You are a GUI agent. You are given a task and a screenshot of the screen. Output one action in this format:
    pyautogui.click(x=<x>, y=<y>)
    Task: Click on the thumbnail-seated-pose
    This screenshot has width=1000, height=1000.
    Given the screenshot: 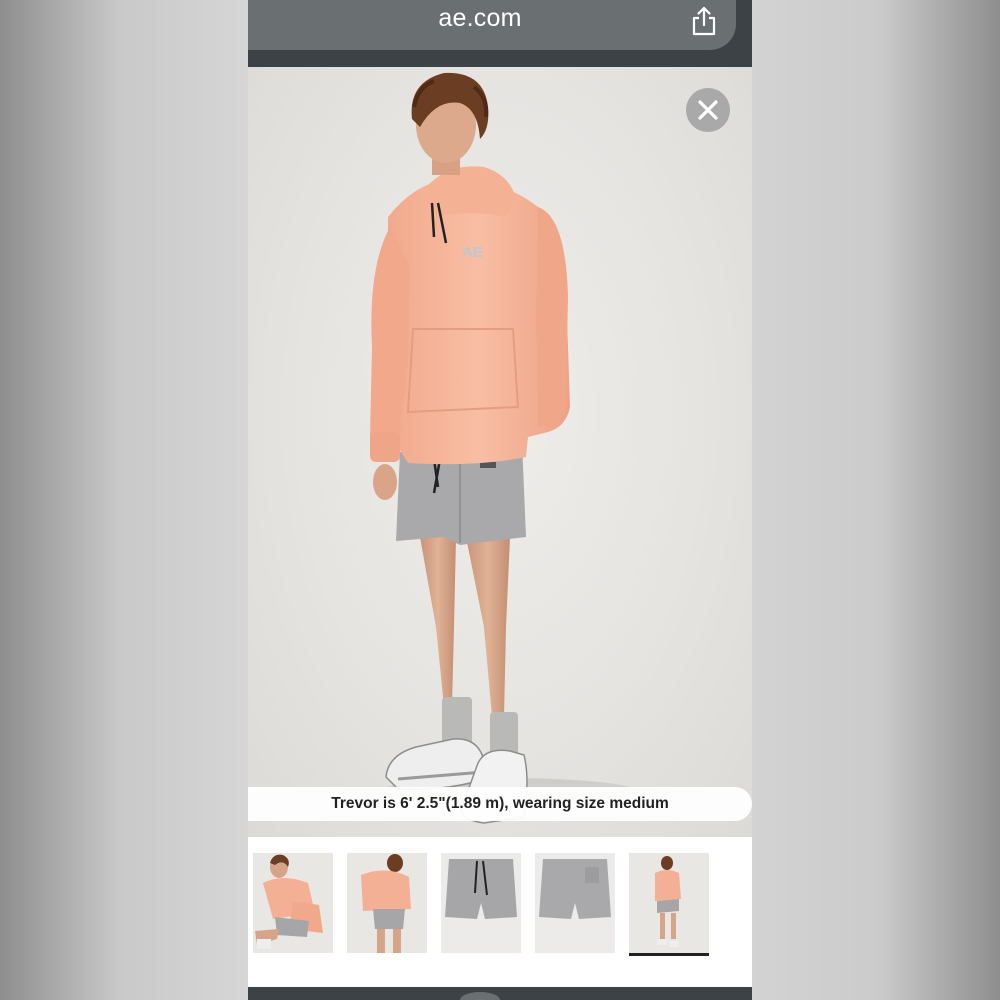 What is the action you would take?
    pyautogui.click(x=293, y=903)
    